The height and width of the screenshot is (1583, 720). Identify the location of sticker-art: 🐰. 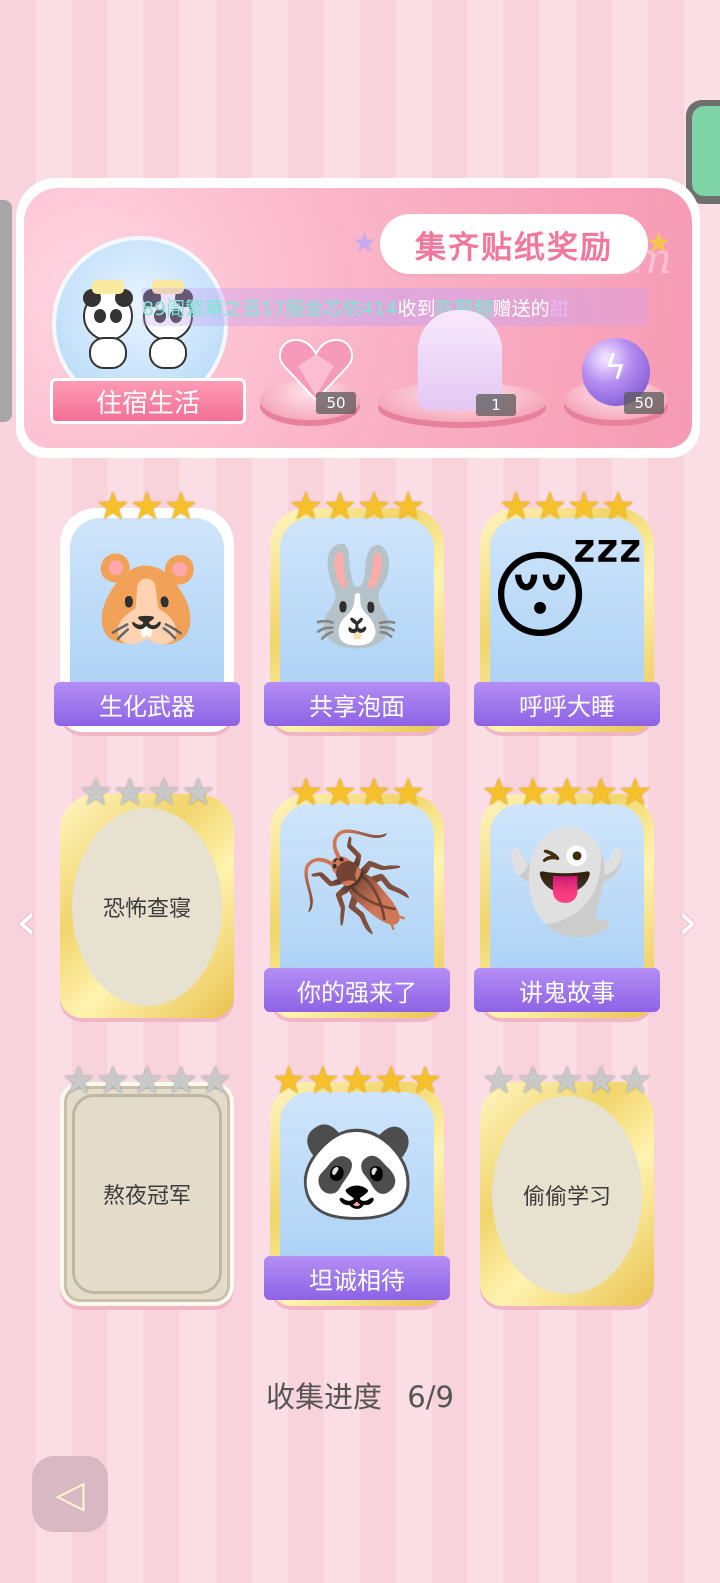
(357, 613).